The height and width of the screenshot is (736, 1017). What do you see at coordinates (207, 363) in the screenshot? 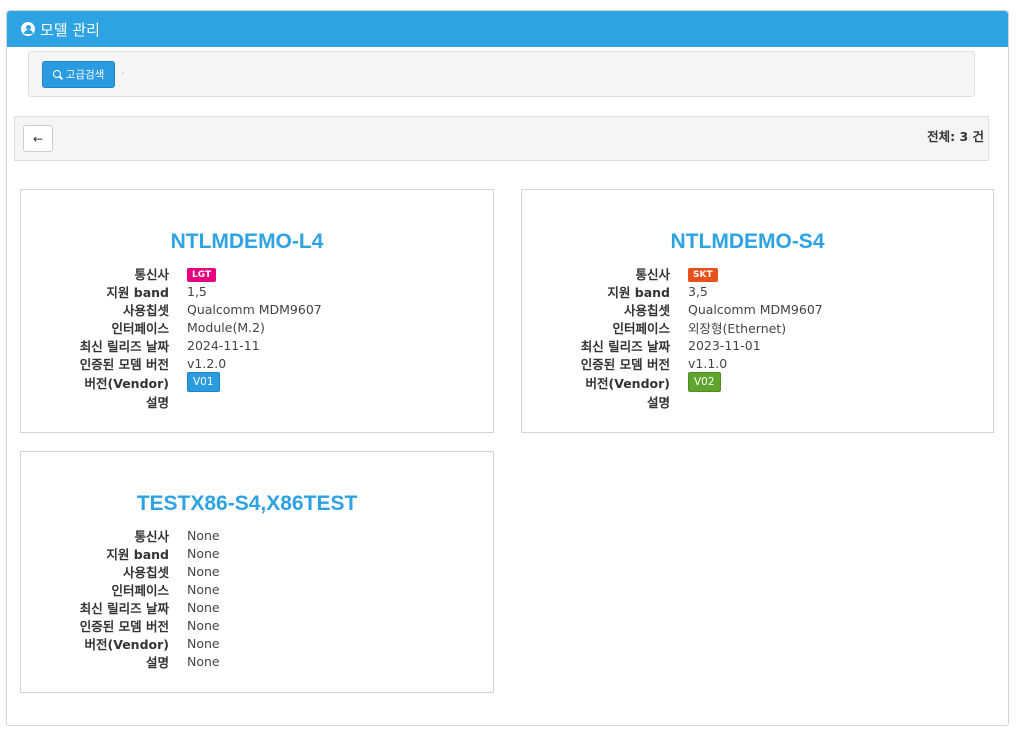
I see `certified-version-value: v1.2.0` at bounding box center [207, 363].